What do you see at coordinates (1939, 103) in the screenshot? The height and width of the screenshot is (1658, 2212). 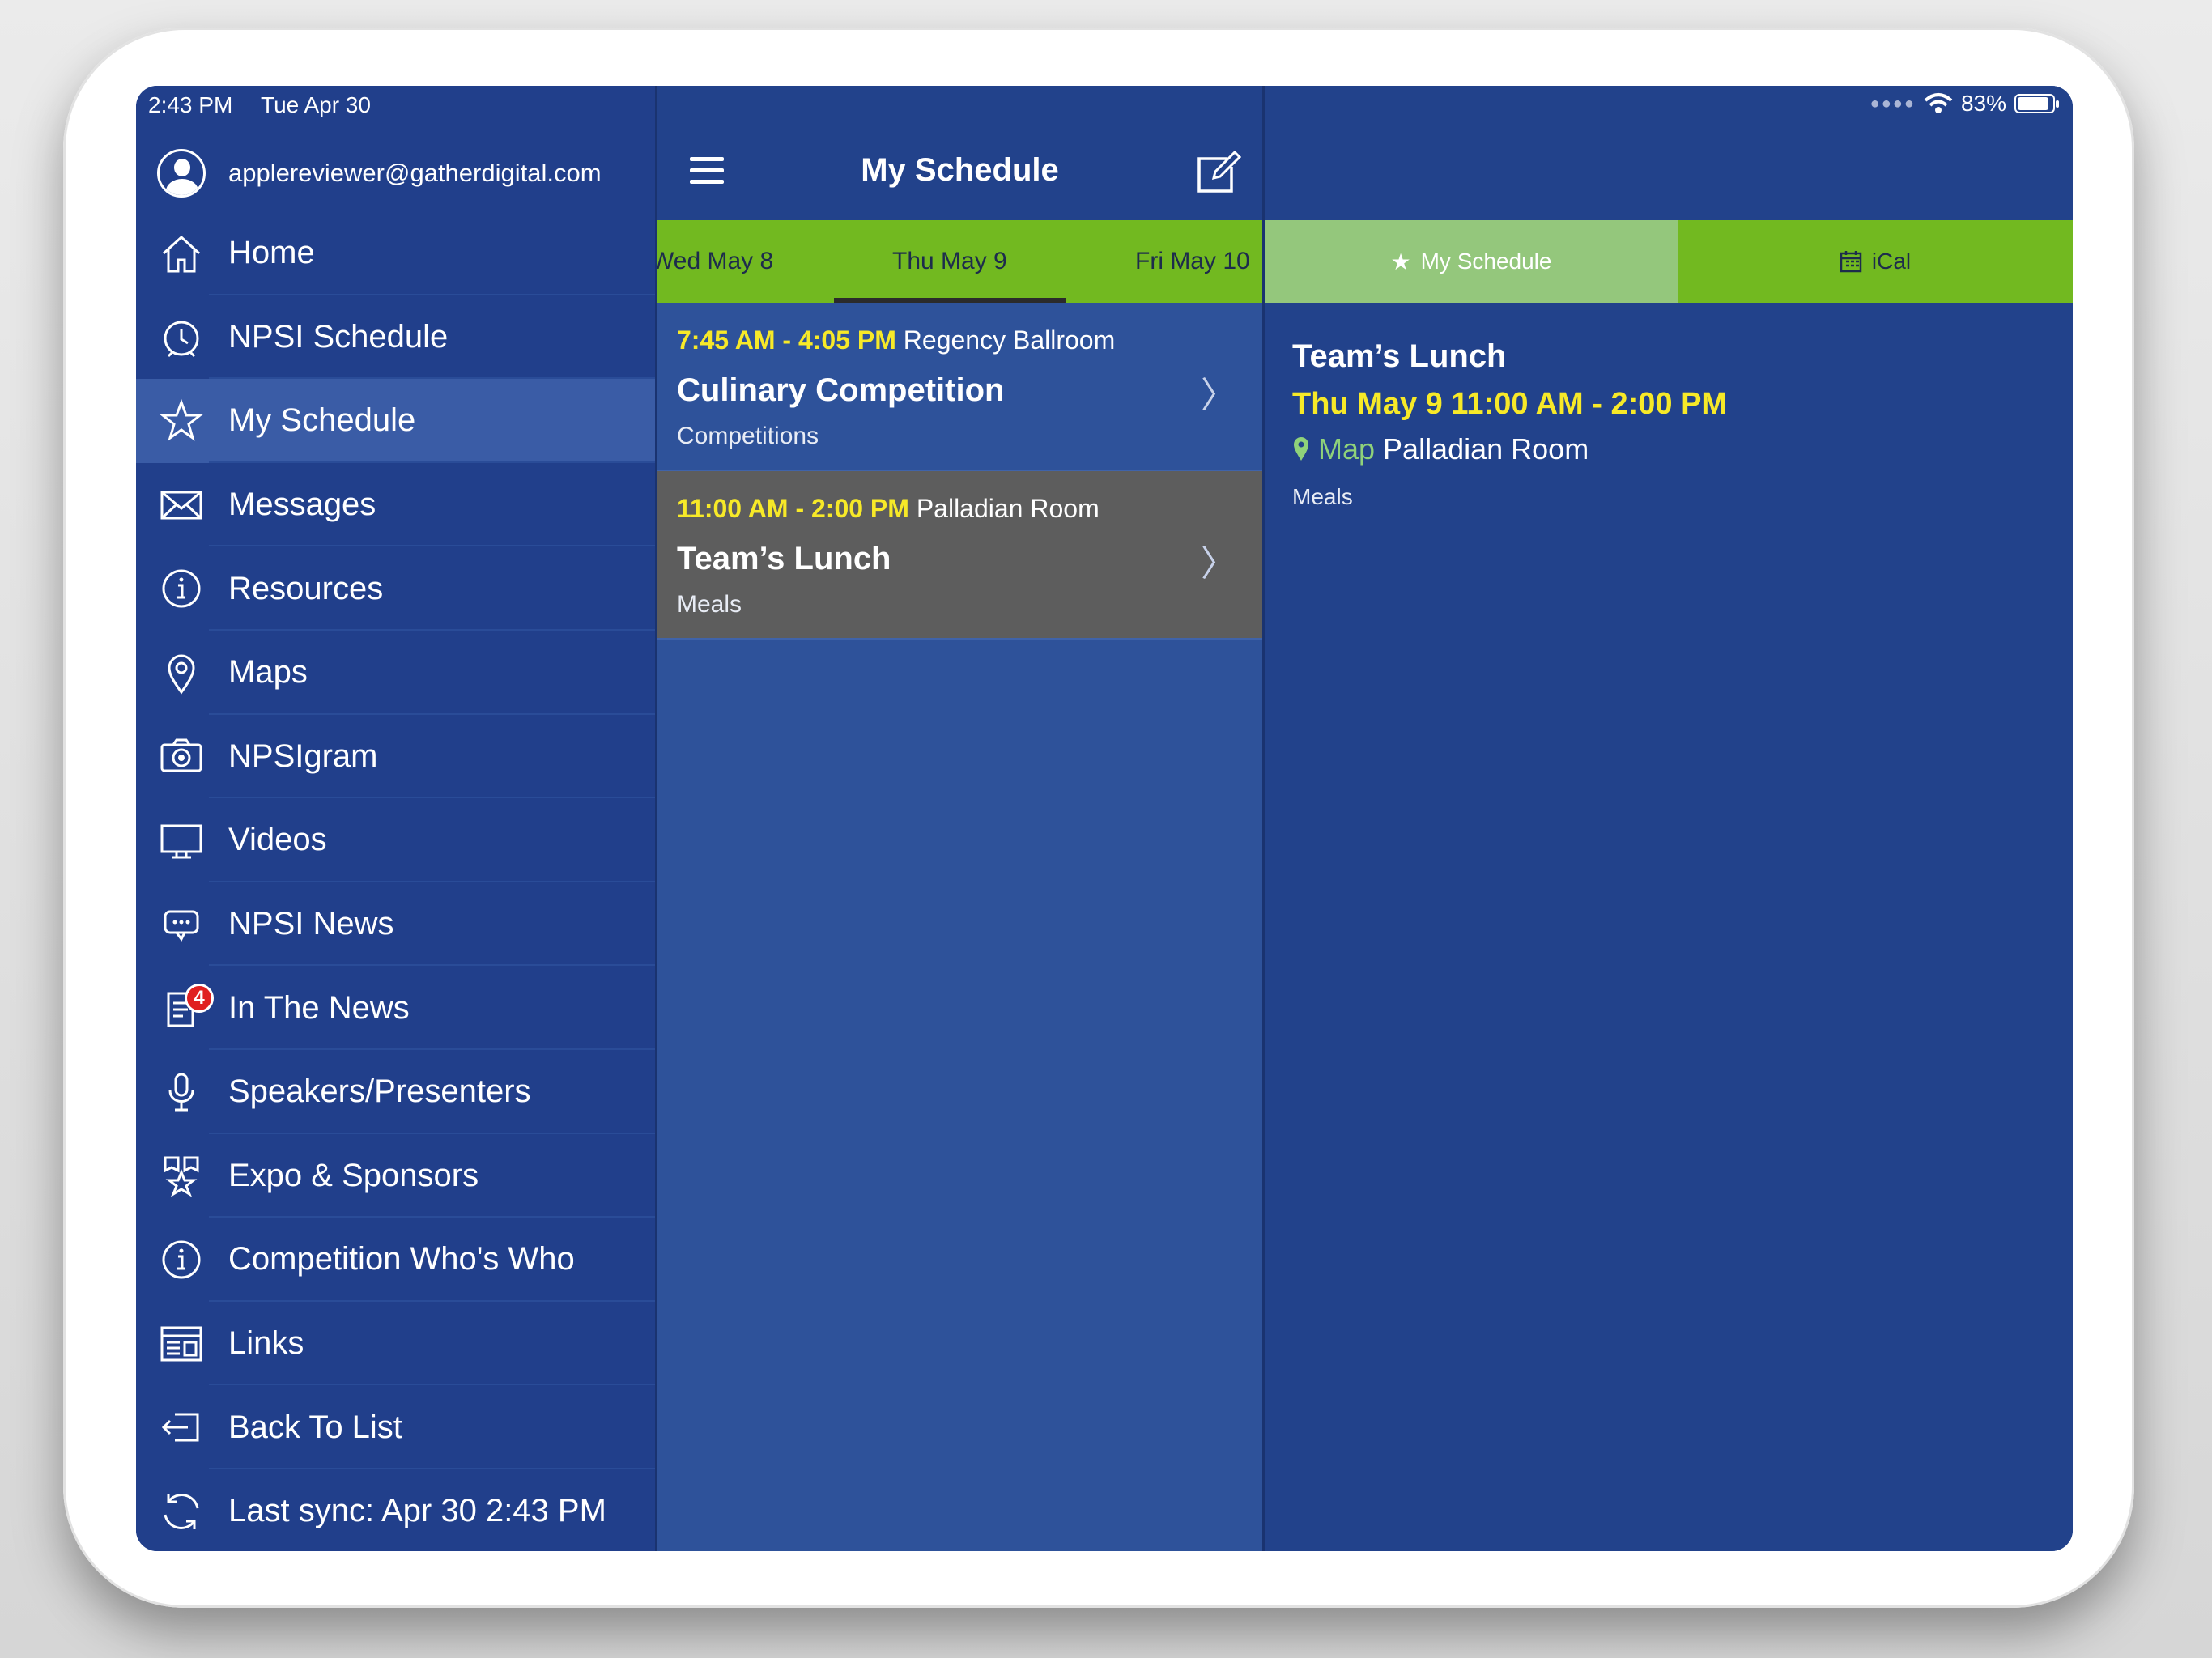 I see `wifi-icon` at bounding box center [1939, 103].